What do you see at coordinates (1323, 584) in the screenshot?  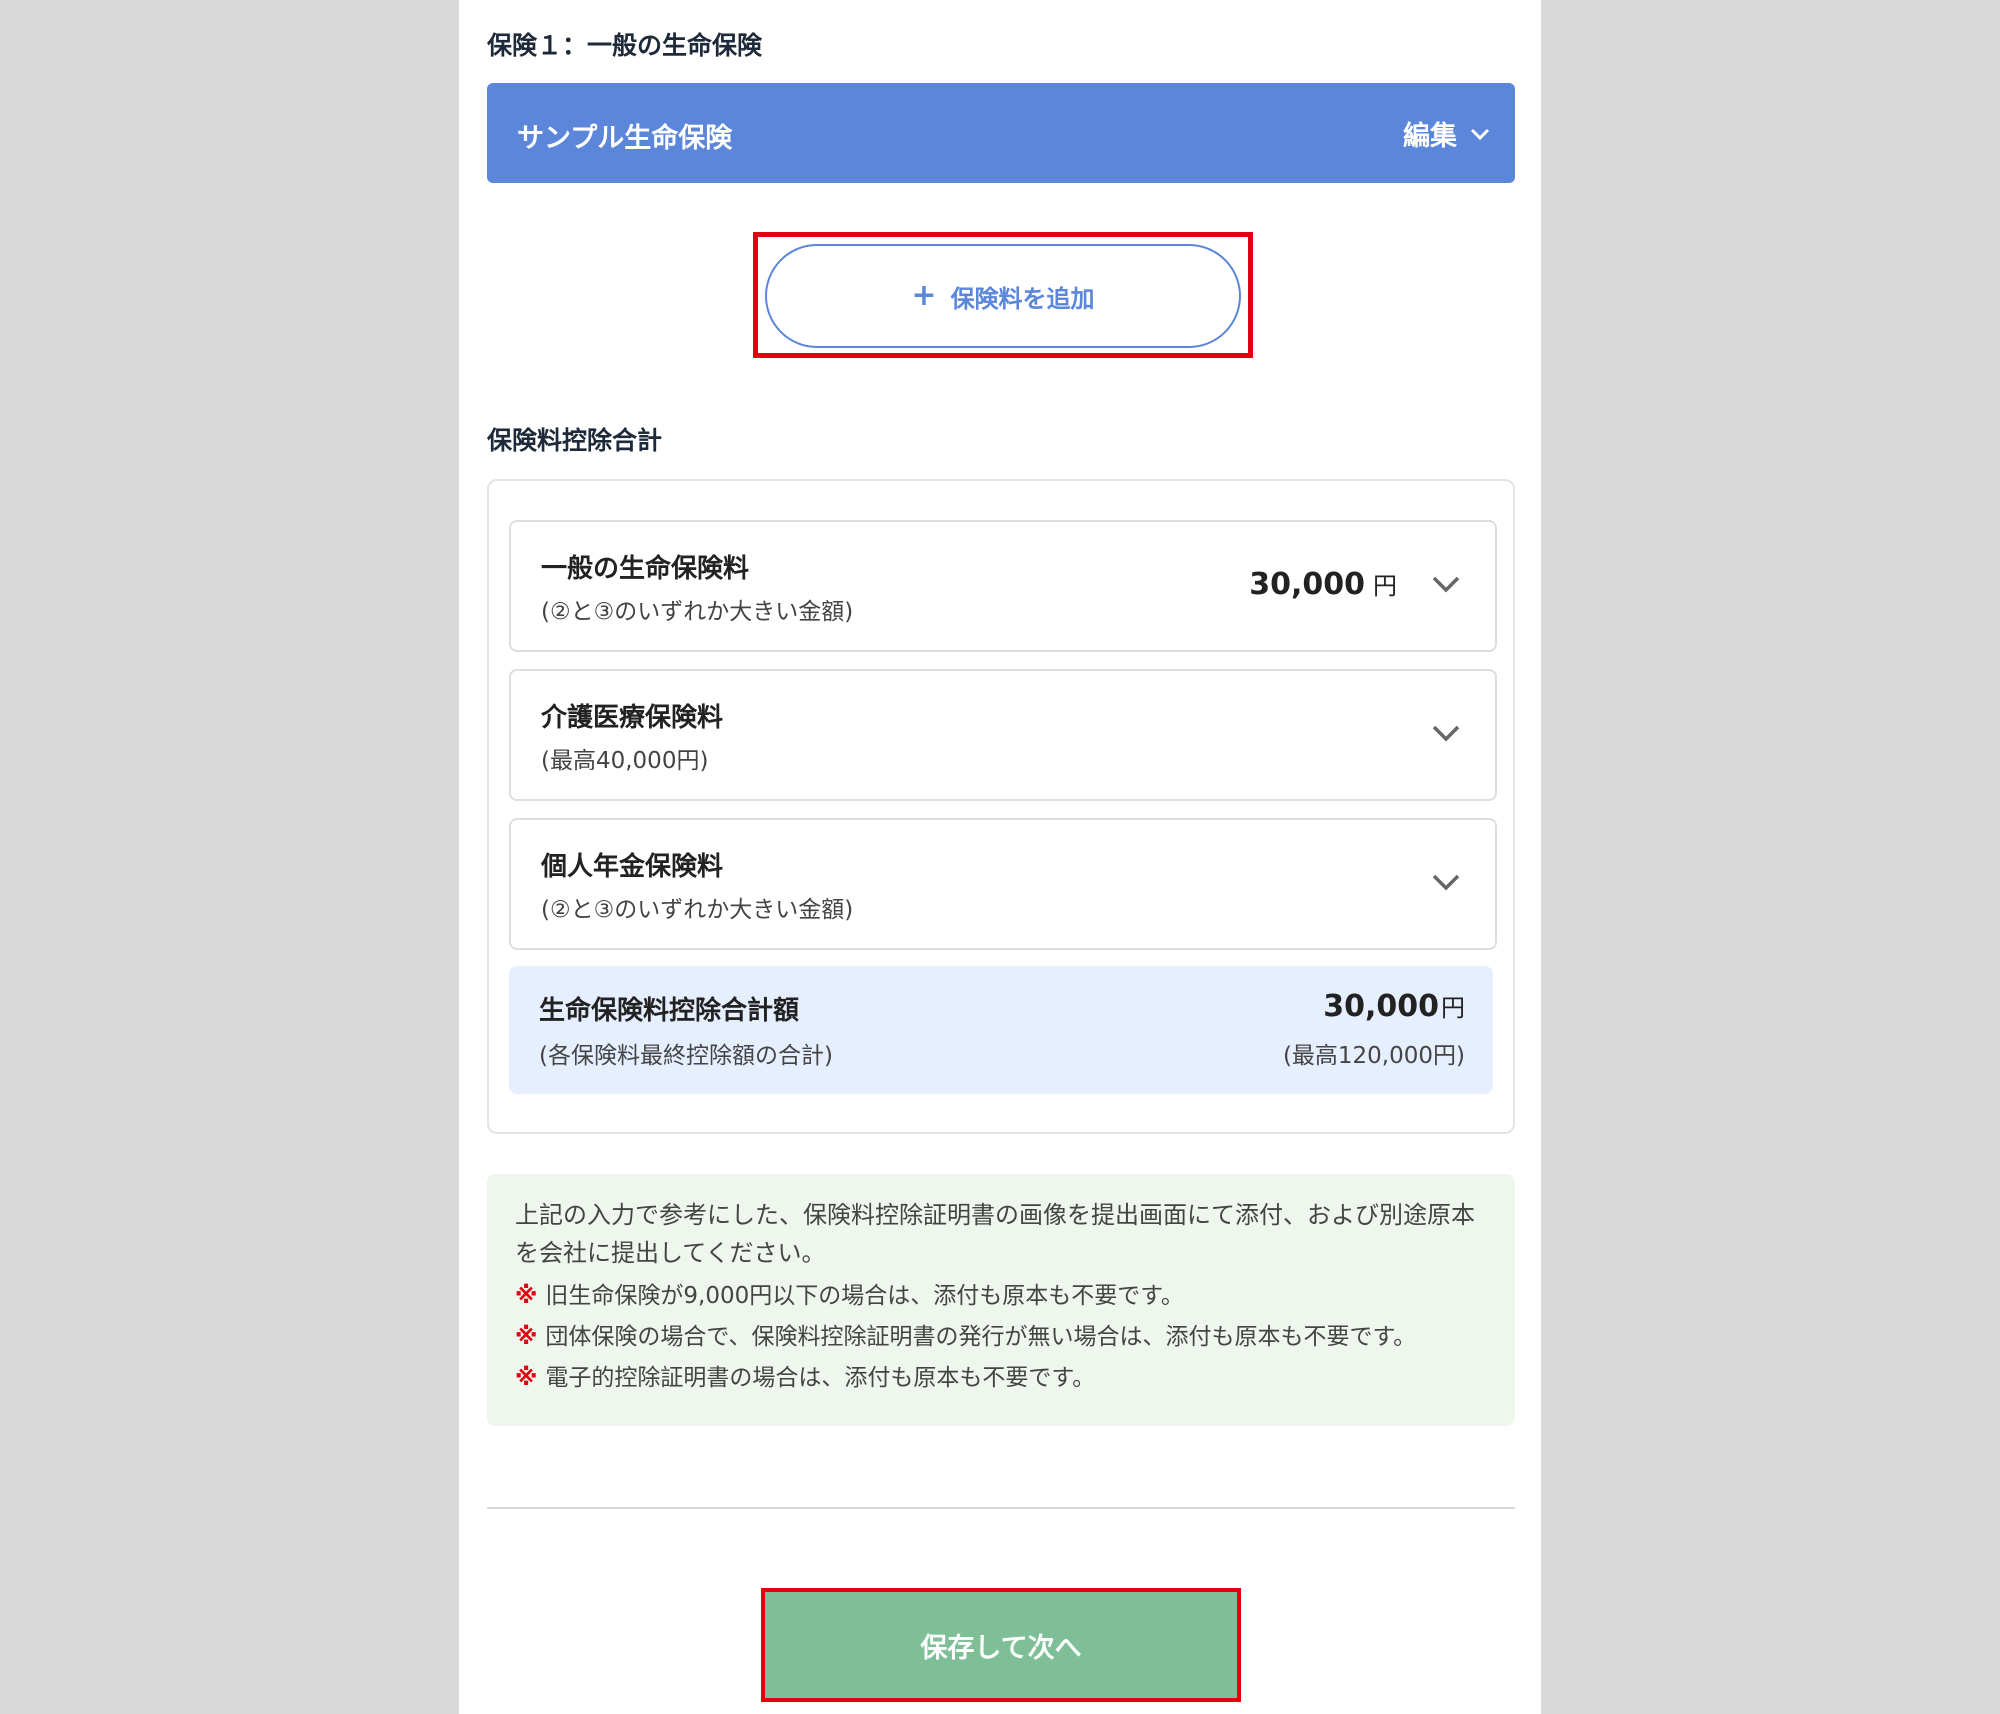 I see `row-amount: 30,000 円` at bounding box center [1323, 584].